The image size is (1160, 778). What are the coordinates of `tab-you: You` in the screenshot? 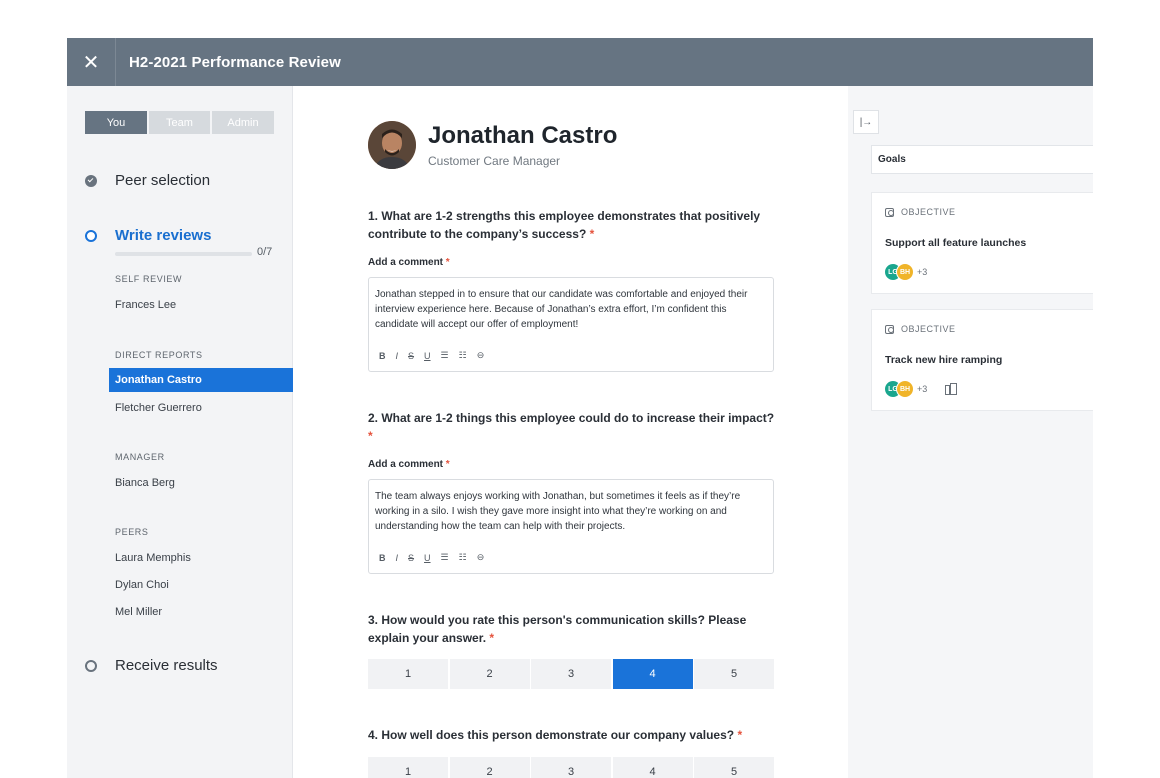 It's located at (116, 122).